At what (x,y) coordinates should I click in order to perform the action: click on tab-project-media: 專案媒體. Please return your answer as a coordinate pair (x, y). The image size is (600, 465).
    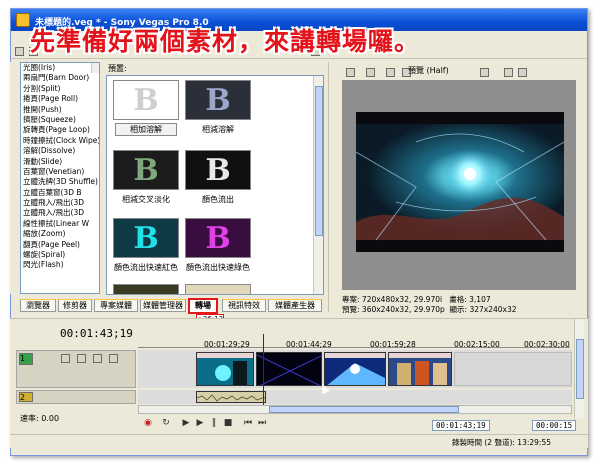
    Looking at the image, I should click on (116, 305).